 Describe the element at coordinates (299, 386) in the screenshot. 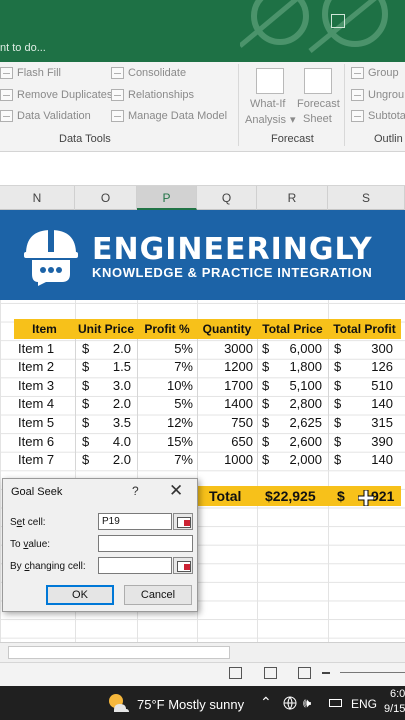

I see `cell-total: 5,100` at that location.